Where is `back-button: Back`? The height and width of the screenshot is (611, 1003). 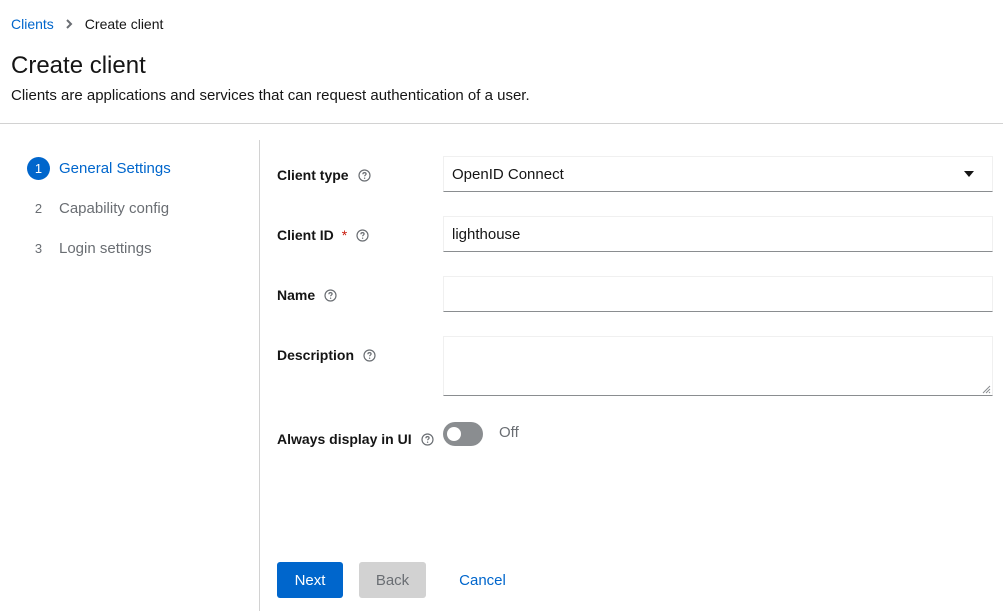 back-button: Back is located at coordinates (392, 580).